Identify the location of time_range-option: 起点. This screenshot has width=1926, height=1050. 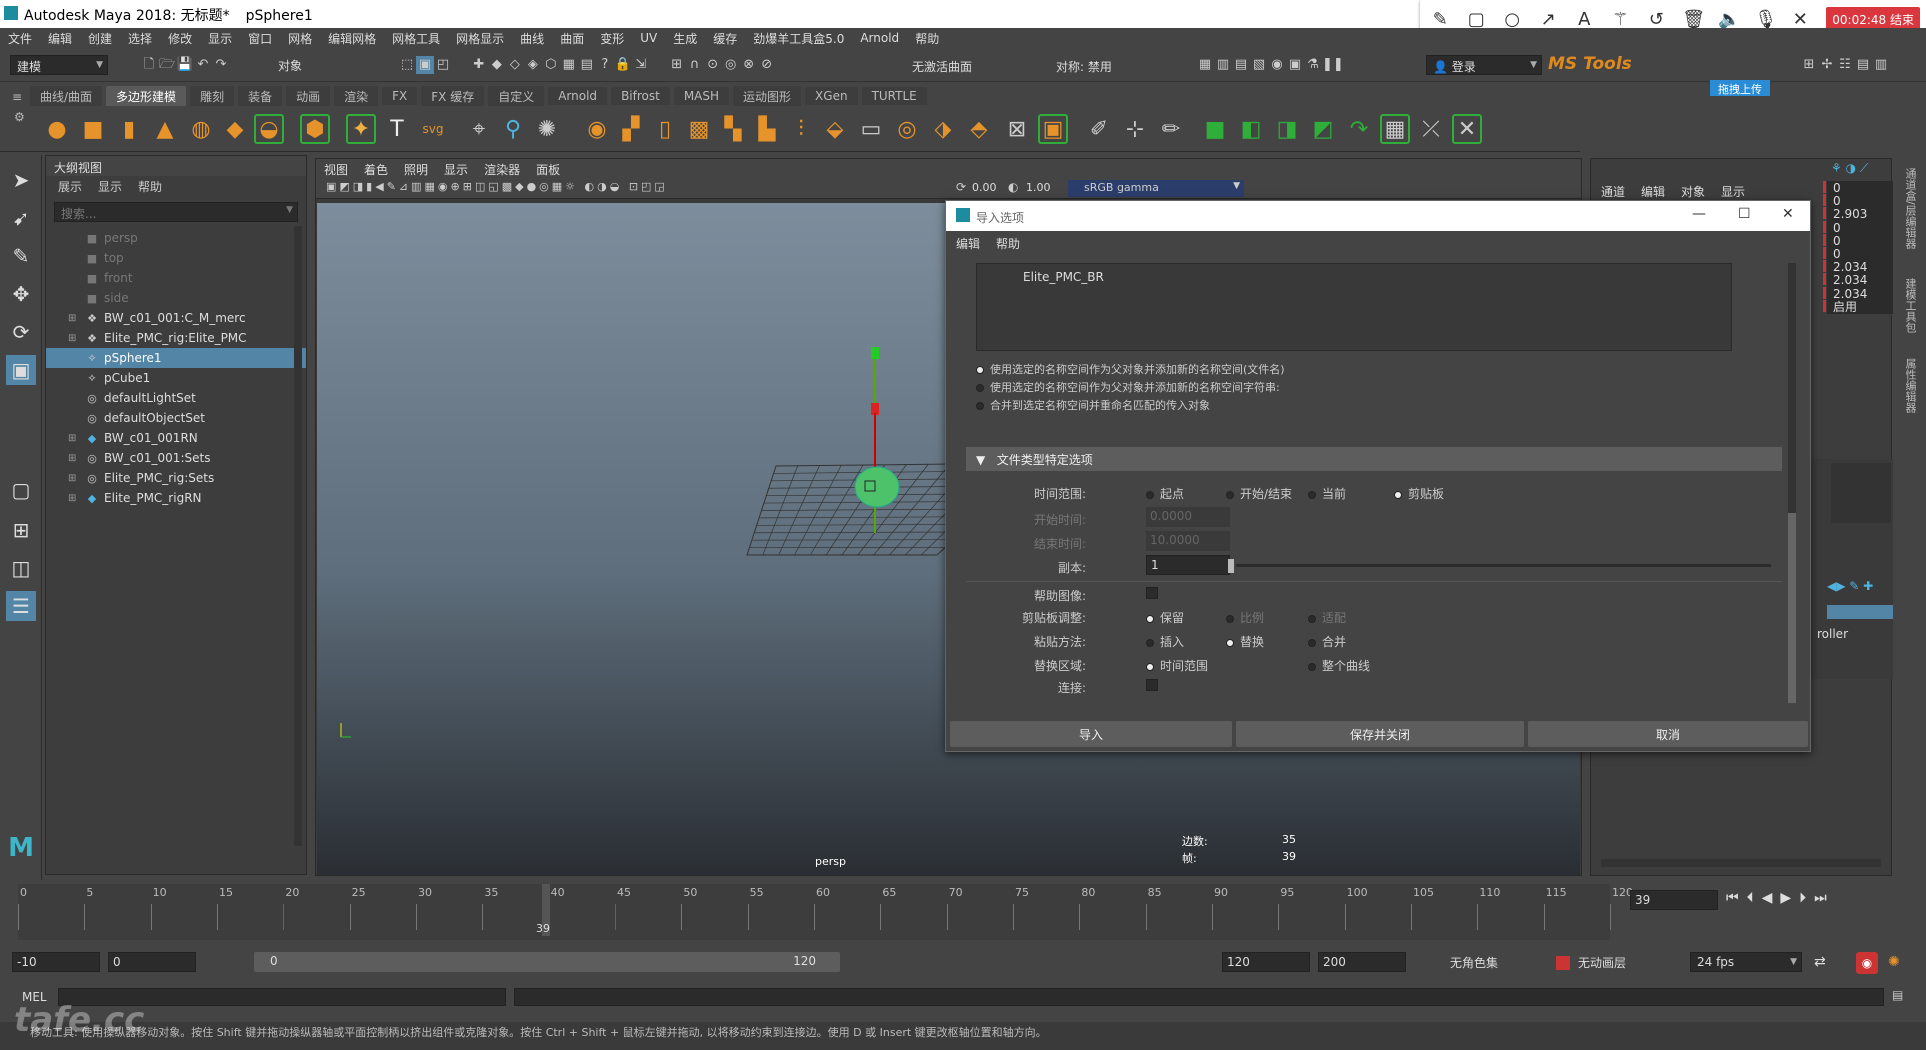
(1165, 493).